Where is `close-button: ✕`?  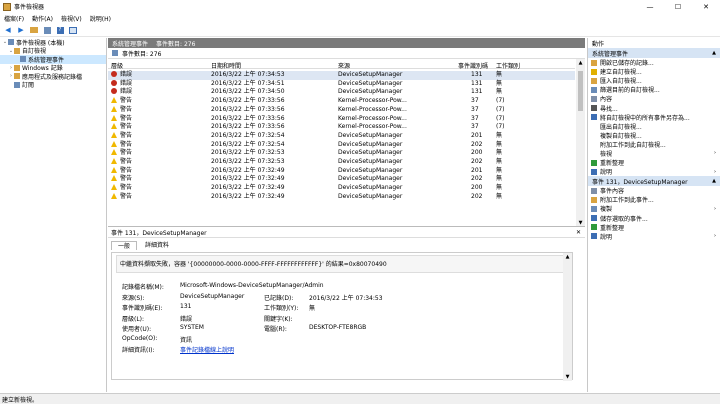
close-button: ✕ is located at coordinates (706, 6).